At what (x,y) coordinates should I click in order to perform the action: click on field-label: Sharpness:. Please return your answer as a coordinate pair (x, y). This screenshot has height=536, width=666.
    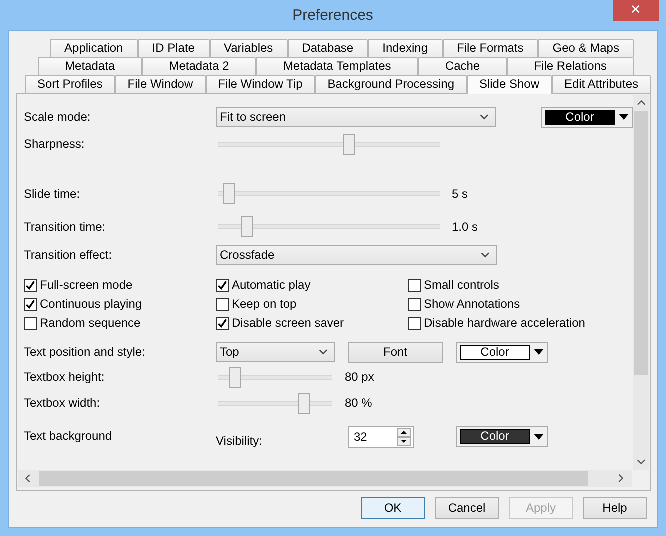
    Looking at the image, I should click on (55, 144).